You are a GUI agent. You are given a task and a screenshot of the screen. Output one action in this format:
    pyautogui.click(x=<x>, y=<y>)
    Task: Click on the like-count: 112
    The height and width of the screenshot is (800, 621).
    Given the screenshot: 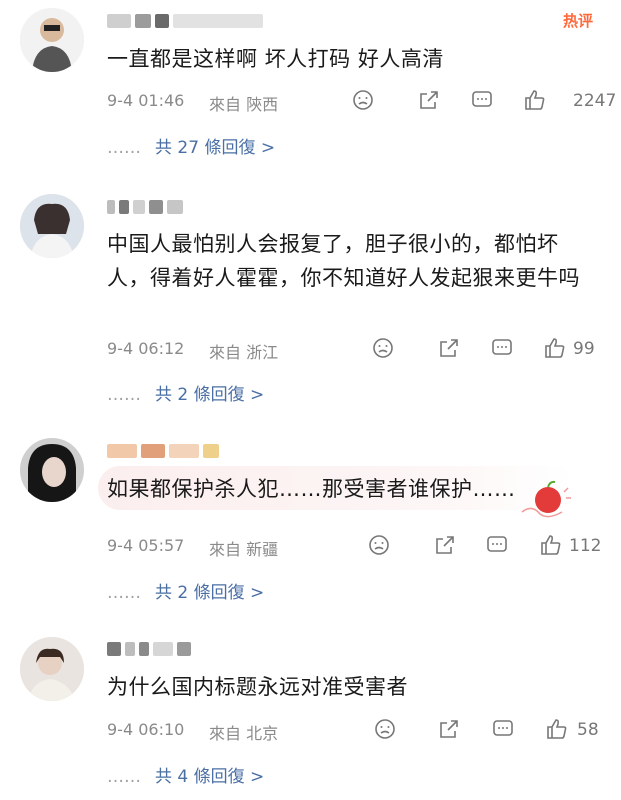 What is the action you would take?
    pyautogui.click(x=585, y=546)
    